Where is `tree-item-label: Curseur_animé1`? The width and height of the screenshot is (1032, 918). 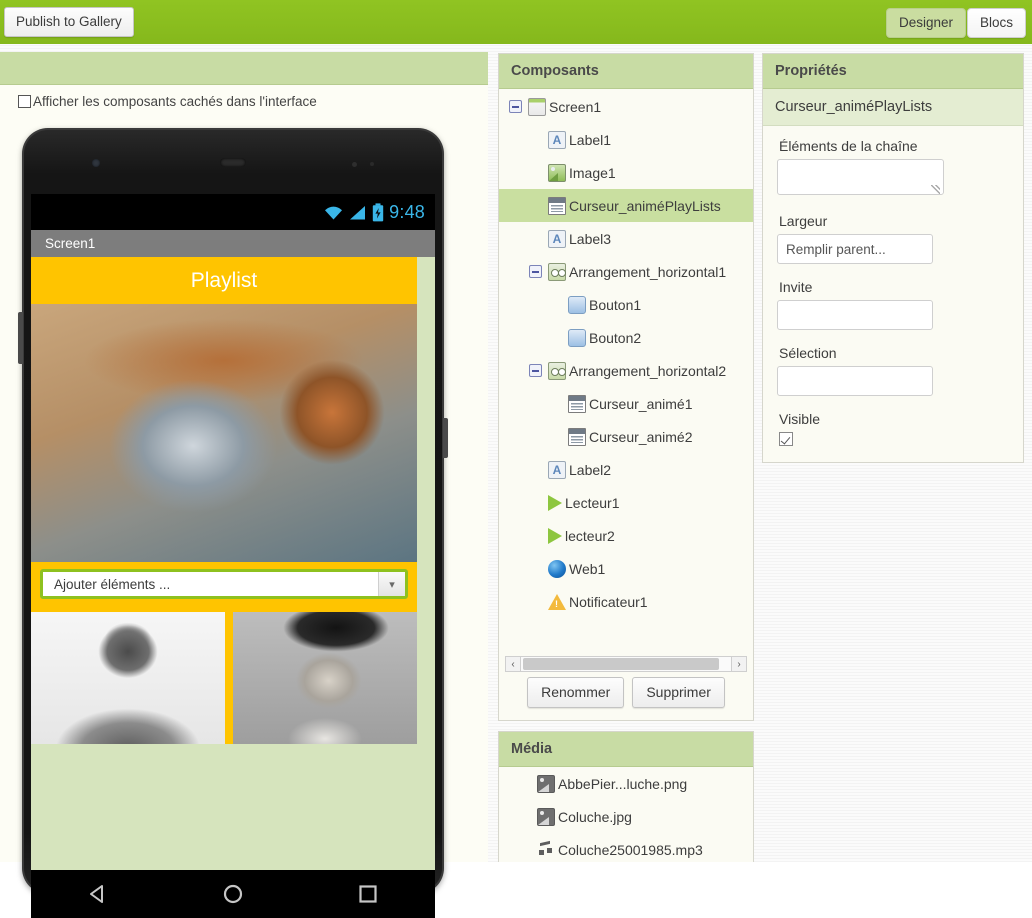
tree-item-label: Curseur_animé1 is located at coordinates (641, 403).